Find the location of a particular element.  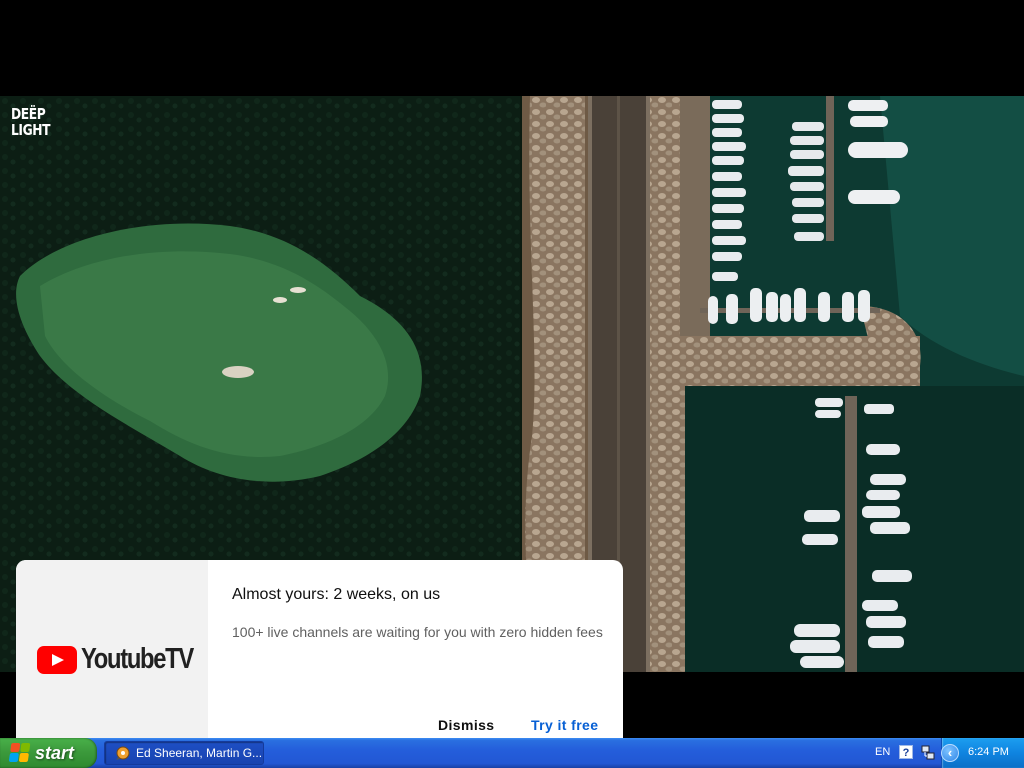

chevron-left-icon: ‹ is located at coordinates (950, 753).